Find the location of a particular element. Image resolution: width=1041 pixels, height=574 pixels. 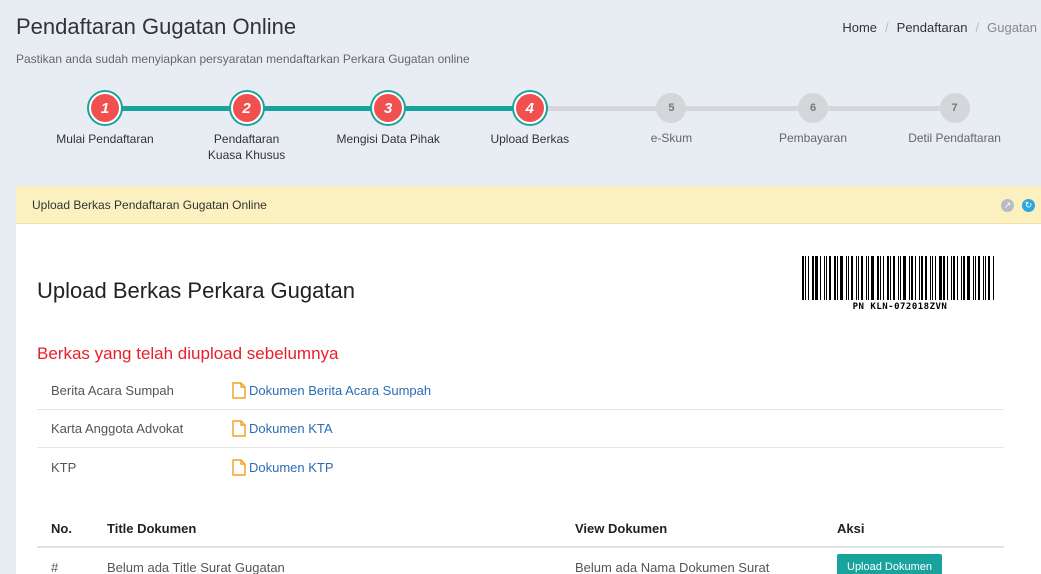

document-link: Dokumen KTA is located at coordinates (282, 428).